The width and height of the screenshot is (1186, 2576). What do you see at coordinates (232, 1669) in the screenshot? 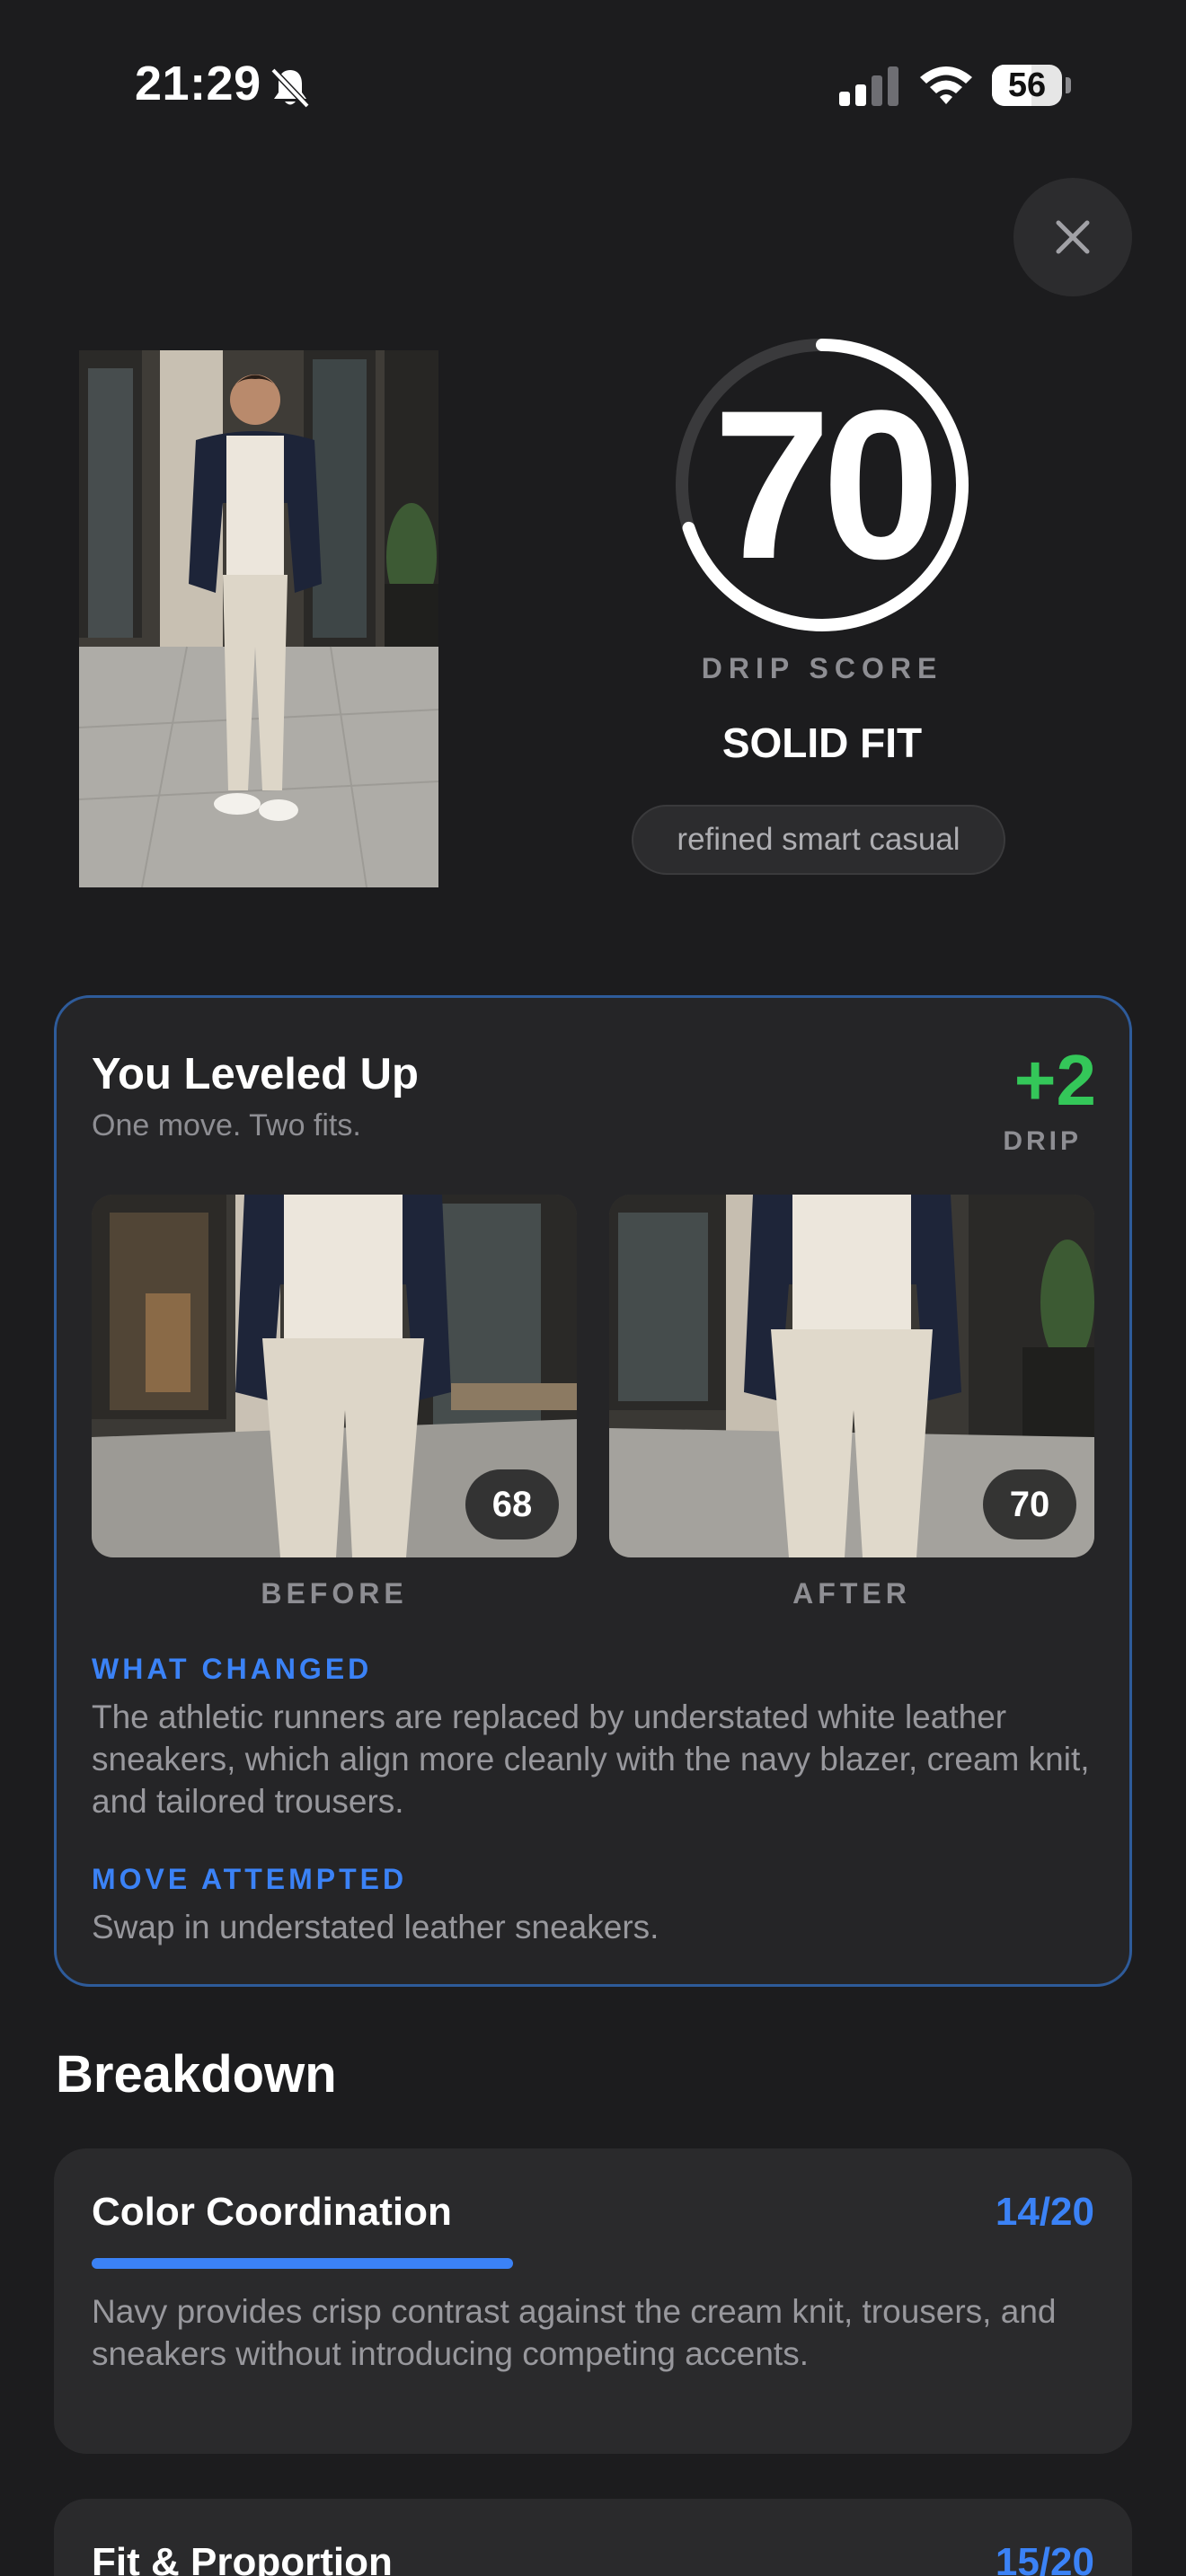
I see `what-changed-heading: WHAT CHANGED` at bounding box center [232, 1669].